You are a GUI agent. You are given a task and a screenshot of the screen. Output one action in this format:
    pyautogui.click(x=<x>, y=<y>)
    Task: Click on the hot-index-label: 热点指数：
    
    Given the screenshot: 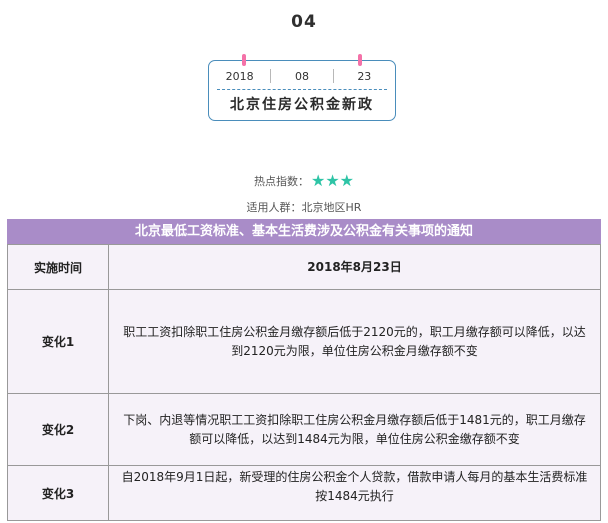 What is the action you would take?
    pyautogui.click(x=281, y=181)
    